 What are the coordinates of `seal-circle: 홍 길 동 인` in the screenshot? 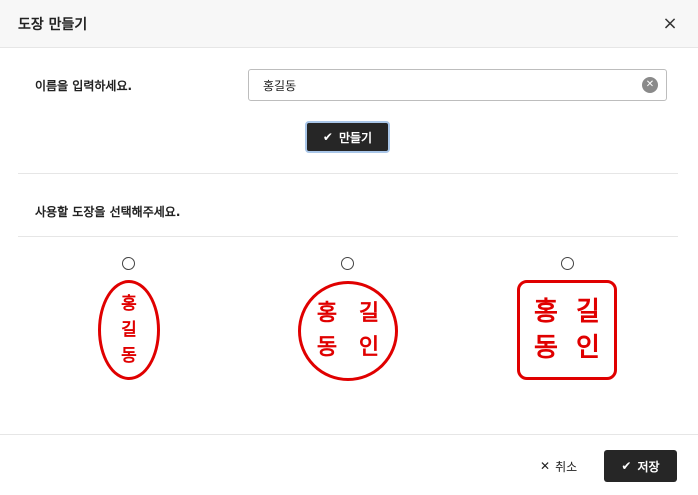 It's located at (348, 331).